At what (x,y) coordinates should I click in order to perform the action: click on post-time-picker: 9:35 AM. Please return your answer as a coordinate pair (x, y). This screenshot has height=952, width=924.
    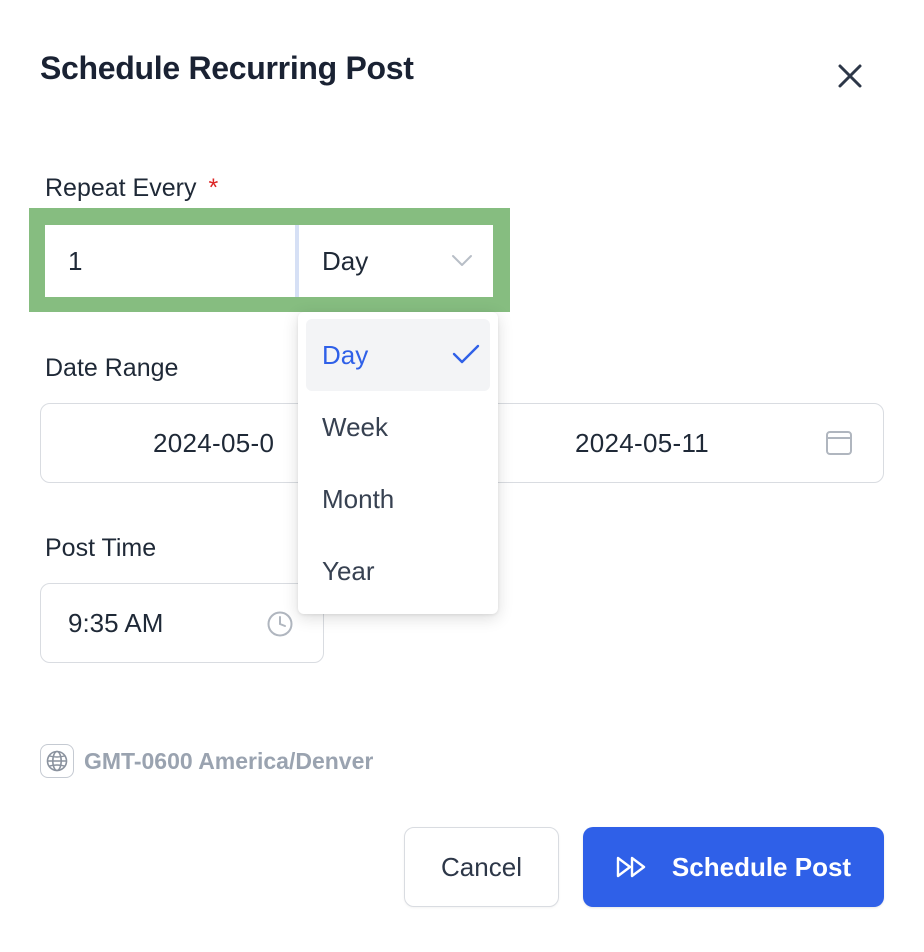
    Looking at the image, I should click on (182, 623).